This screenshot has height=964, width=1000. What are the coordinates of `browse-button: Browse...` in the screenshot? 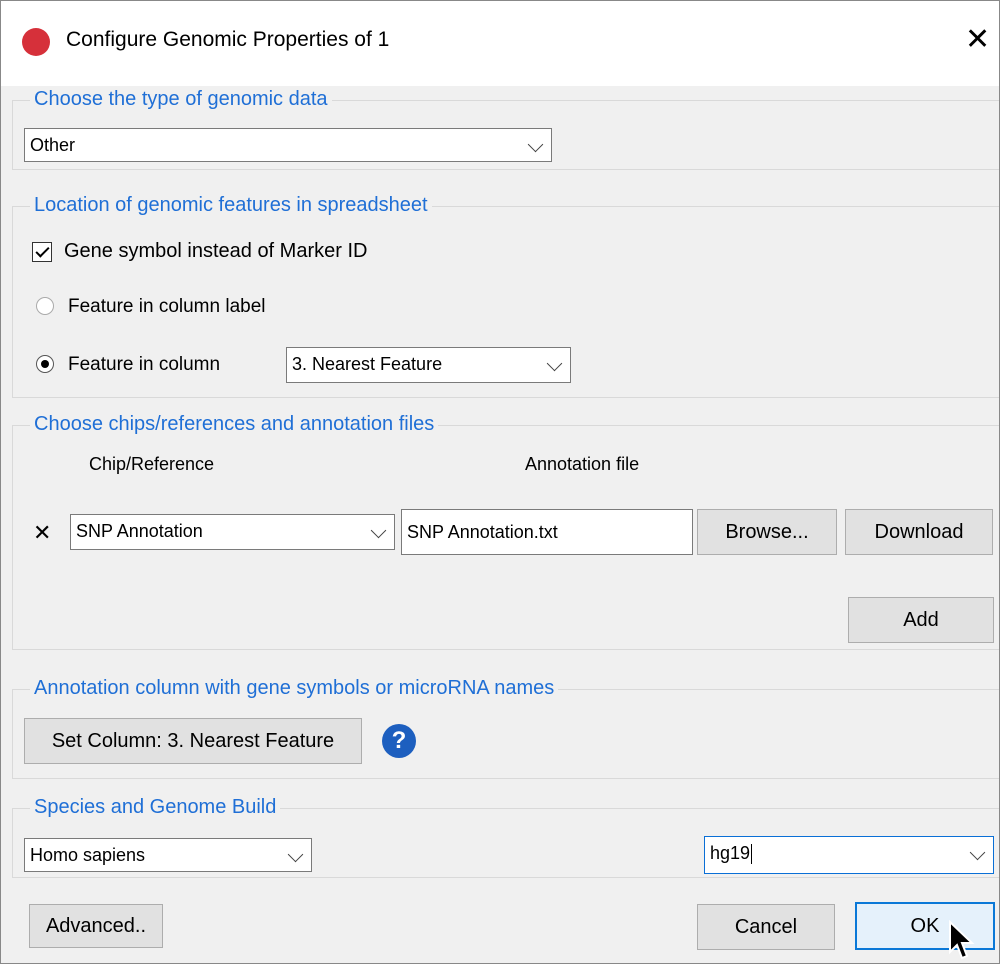 It's located at (767, 532).